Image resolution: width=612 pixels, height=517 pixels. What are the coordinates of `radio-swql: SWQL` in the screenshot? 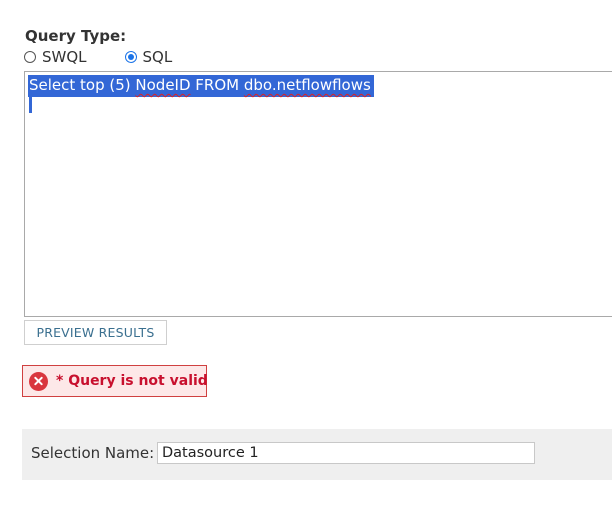 It's located at (55, 57).